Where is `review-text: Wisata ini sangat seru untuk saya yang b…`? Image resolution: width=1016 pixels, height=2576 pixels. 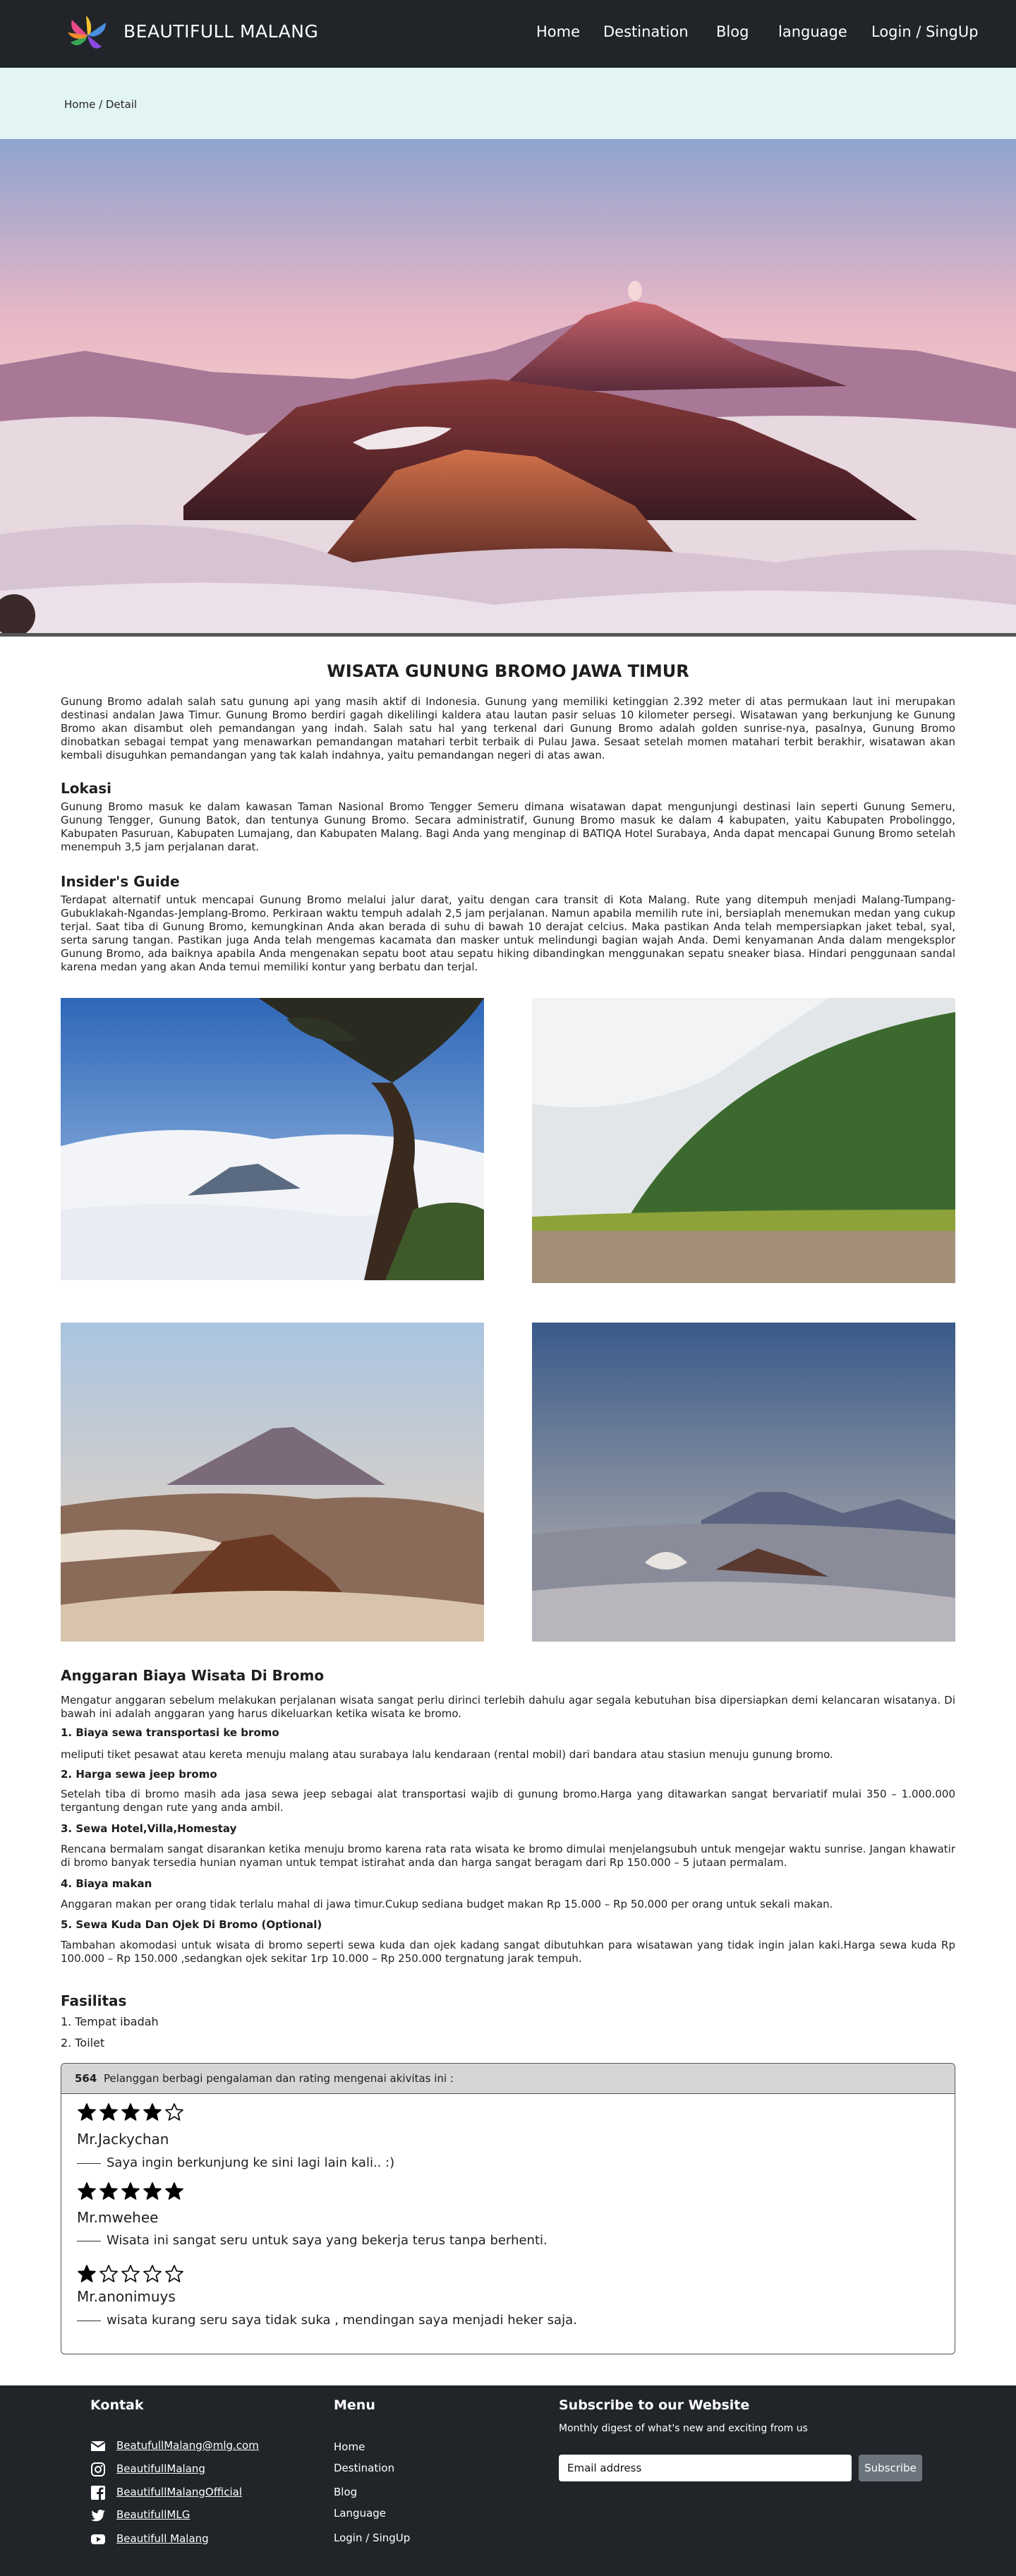 review-text: Wisata ini sangat seru untuk saya yang b… is located at coordinates (327, 2240).